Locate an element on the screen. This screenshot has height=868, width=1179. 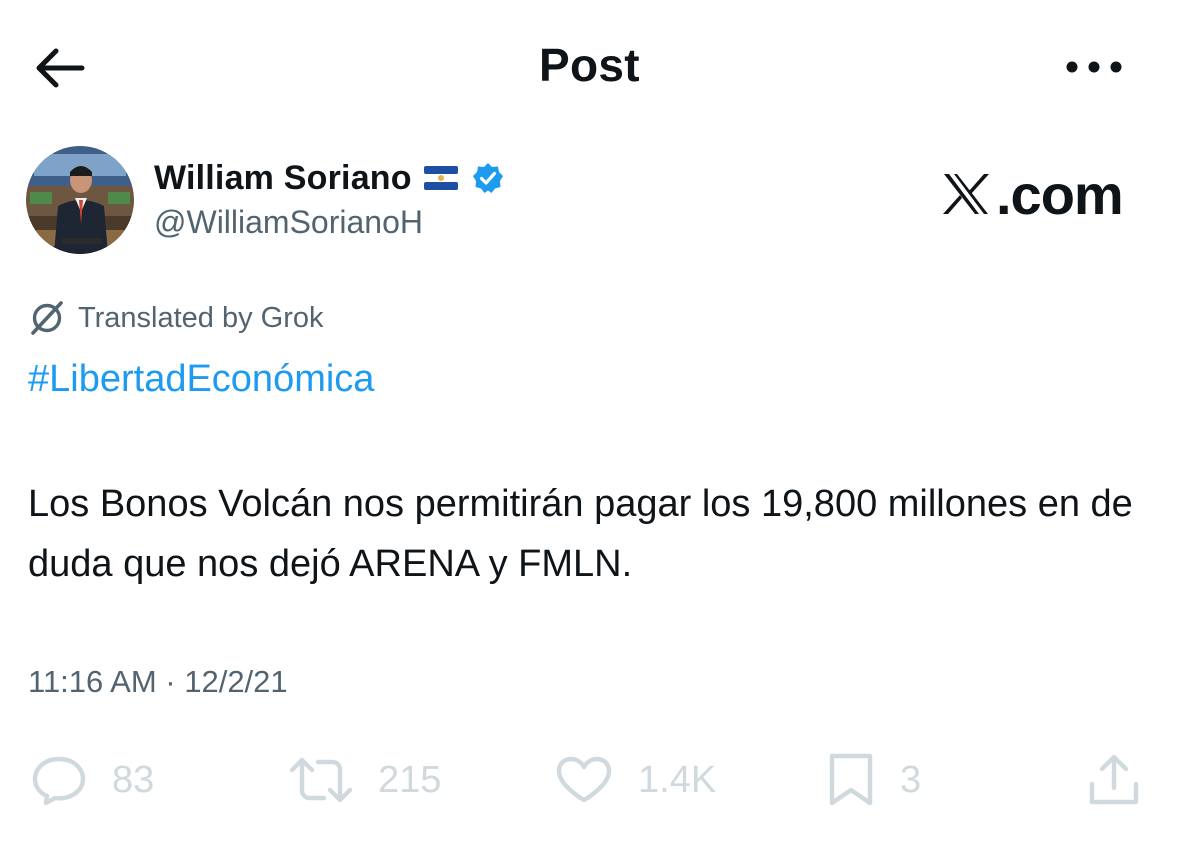
avatar is located at coordinates (80, 200).